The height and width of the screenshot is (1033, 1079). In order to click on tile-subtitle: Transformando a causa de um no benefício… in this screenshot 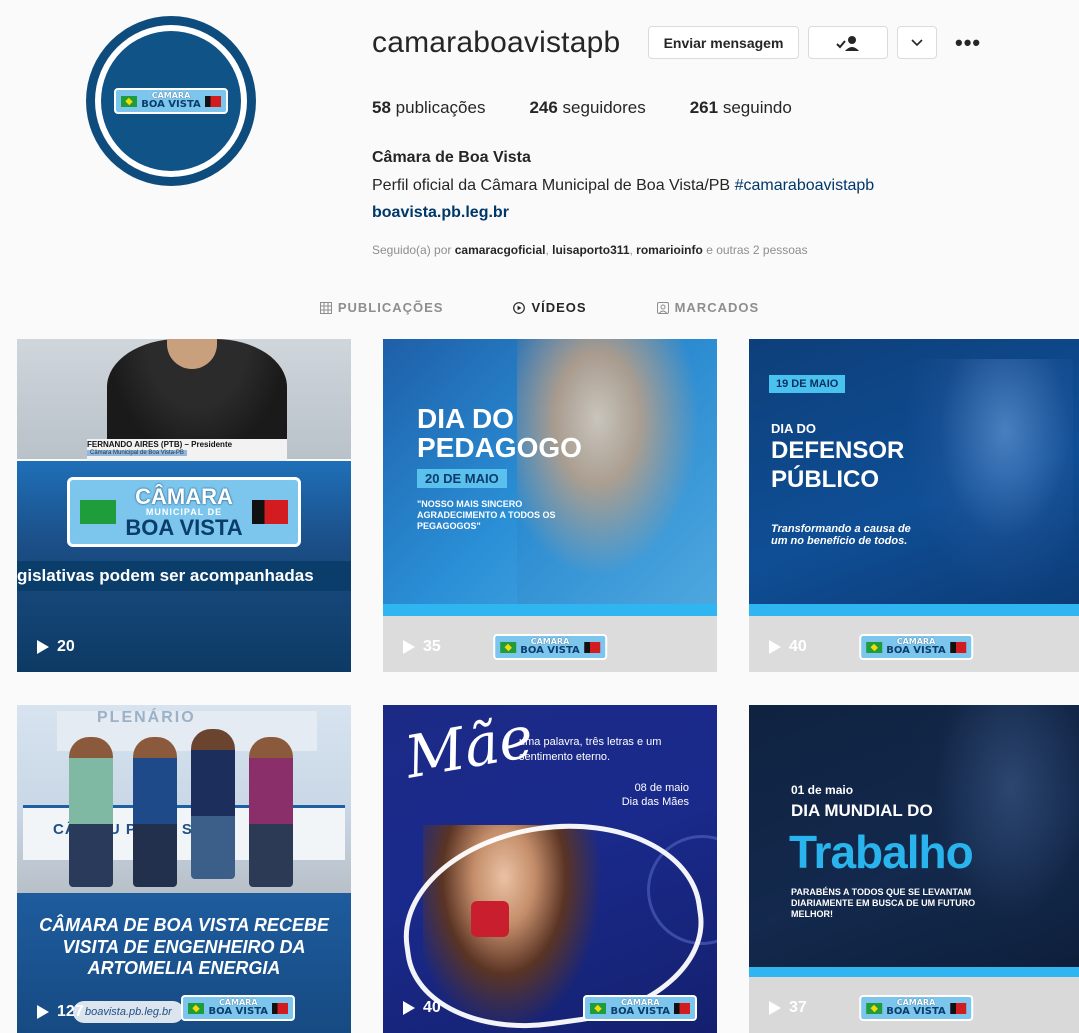, I will do `click(841, 535)`.